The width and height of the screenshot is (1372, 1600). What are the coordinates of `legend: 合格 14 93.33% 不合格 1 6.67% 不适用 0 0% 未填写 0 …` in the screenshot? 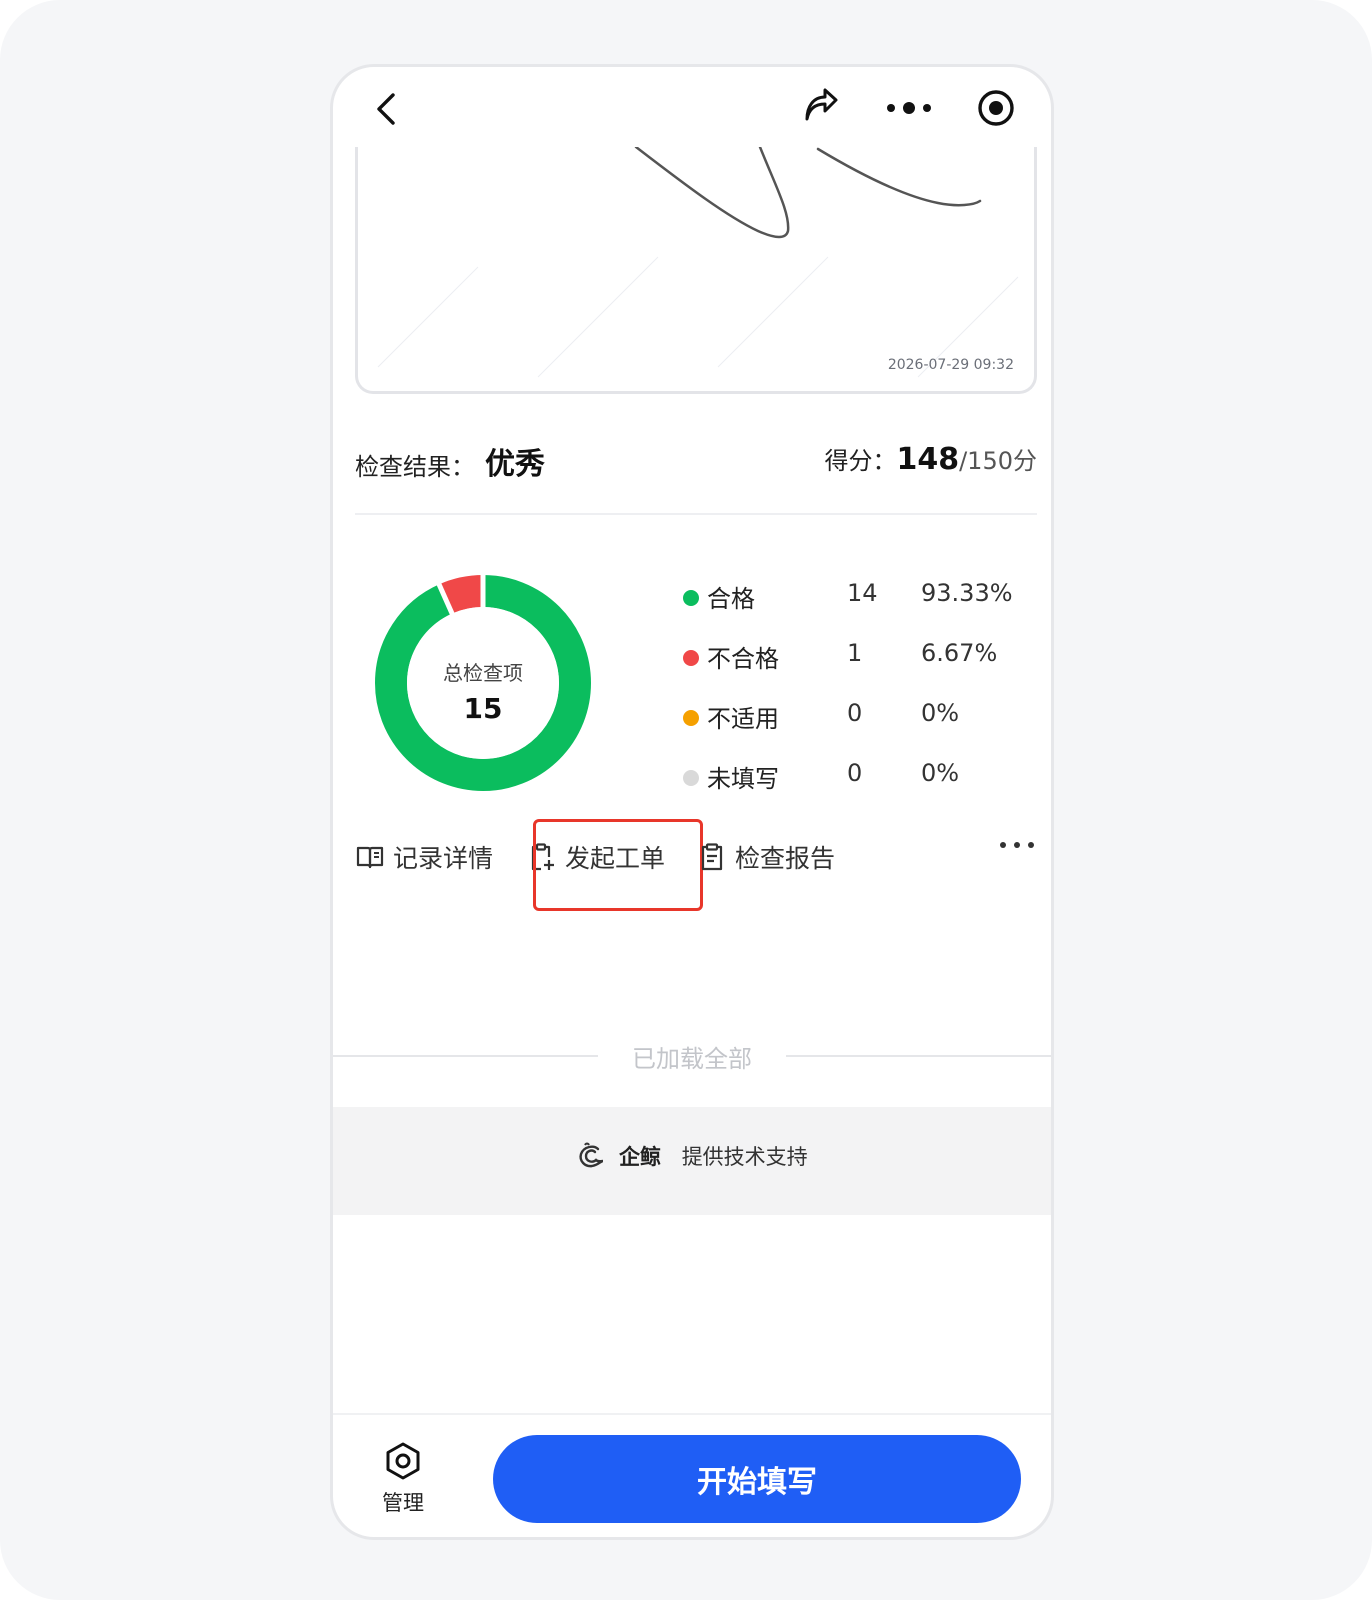 It's located at (863, 695).